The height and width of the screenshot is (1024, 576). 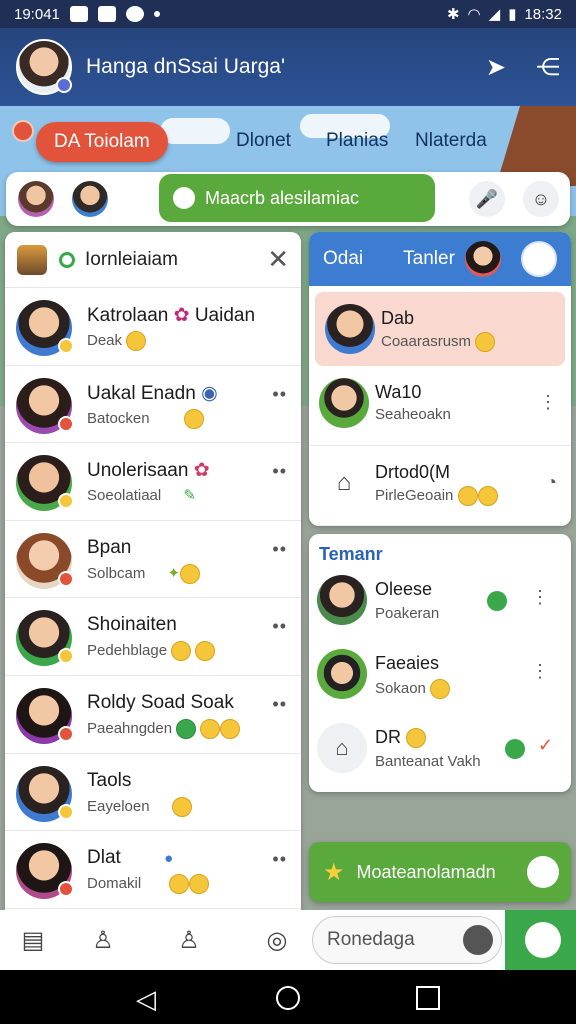 What do you see at coordinates (116, 573) in the screenshot?
I see `chat-preview-text: Solbcam` at bounding box center [116, 573].